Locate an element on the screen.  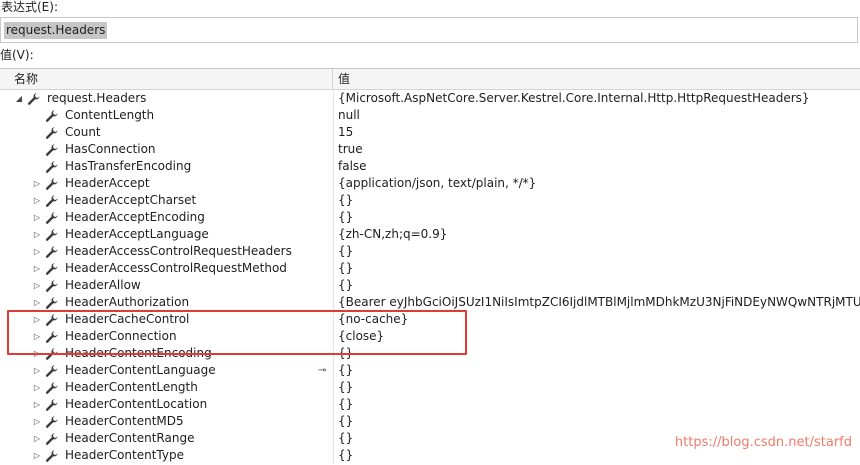
table-row: ▷ HeaderContentMD5 {} is located at coordinates (430, 421).